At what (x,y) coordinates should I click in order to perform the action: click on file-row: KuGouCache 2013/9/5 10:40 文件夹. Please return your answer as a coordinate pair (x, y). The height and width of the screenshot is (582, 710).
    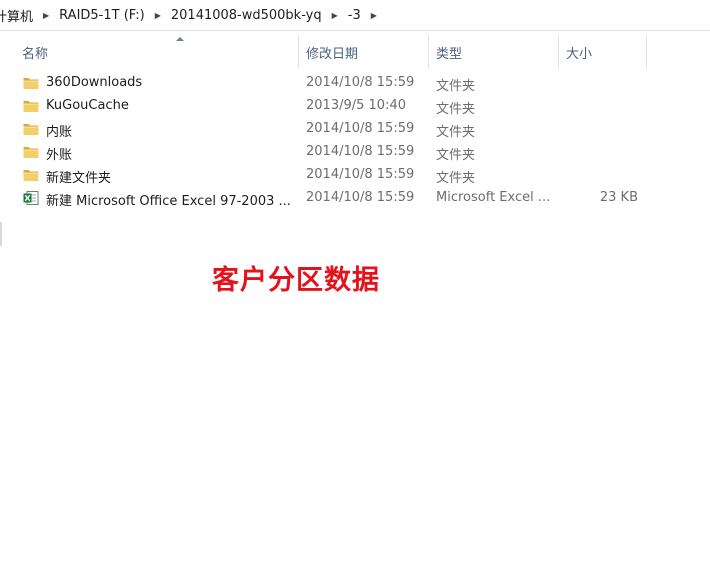
    Looking at the image, I should click on (355, 106).